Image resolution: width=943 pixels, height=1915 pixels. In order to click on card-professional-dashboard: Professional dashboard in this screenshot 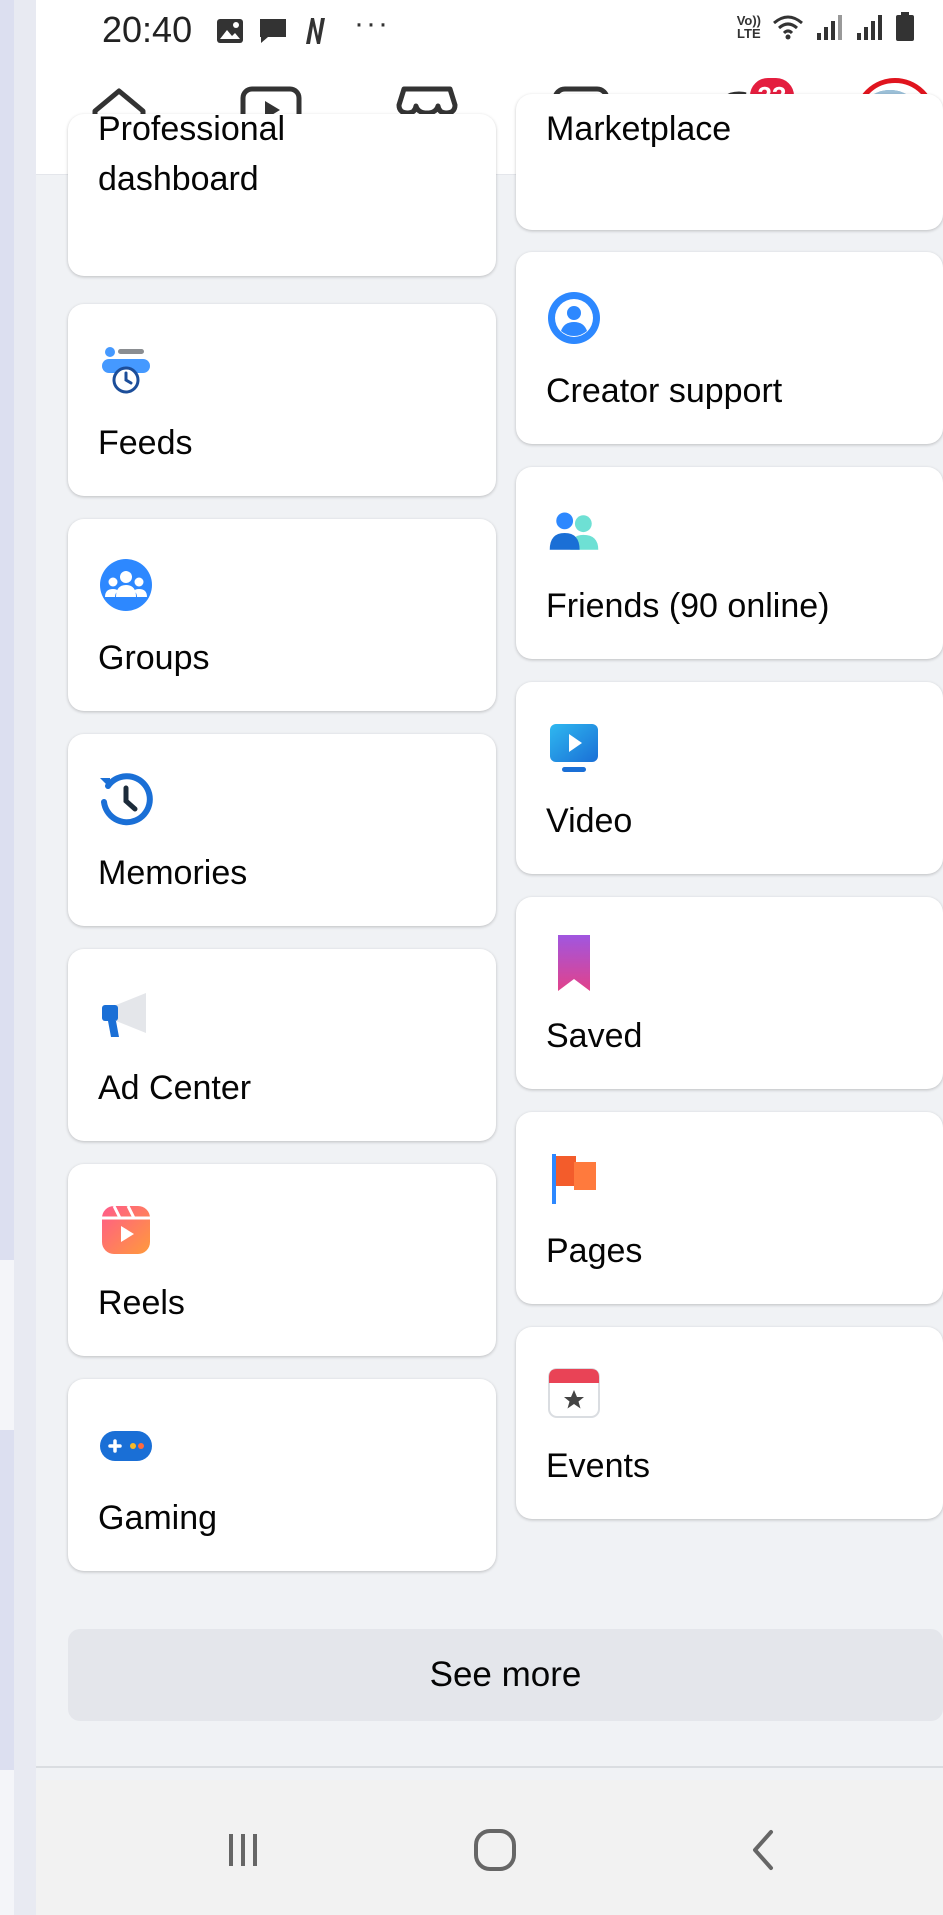, I will do `click(282, 193)`.